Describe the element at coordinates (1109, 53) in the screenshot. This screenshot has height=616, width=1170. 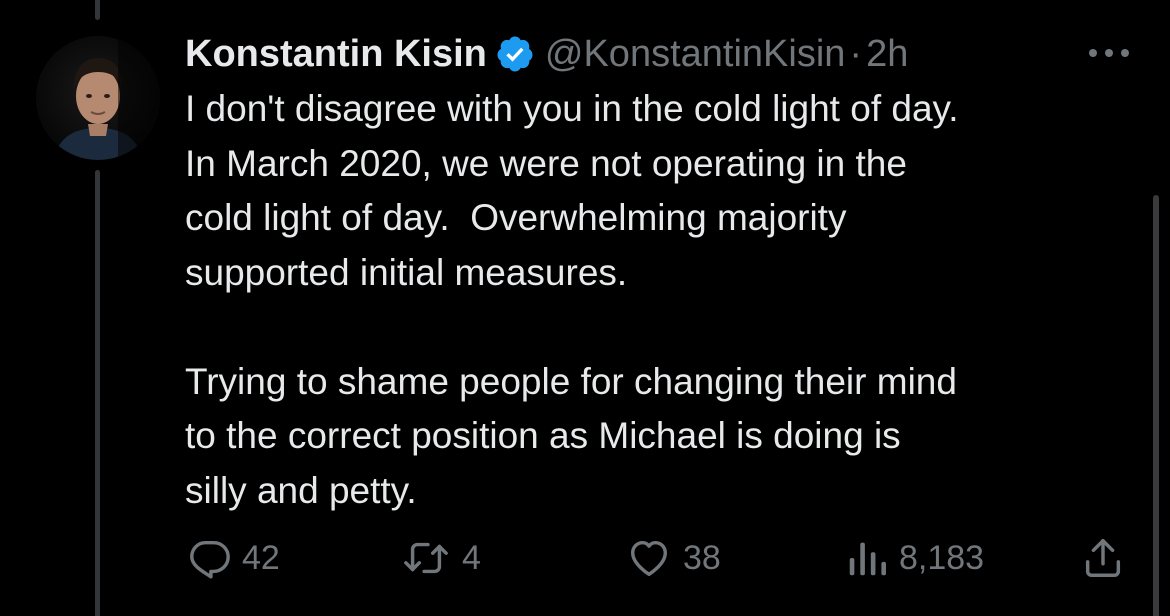
I see `more-dots-icon` at that location.